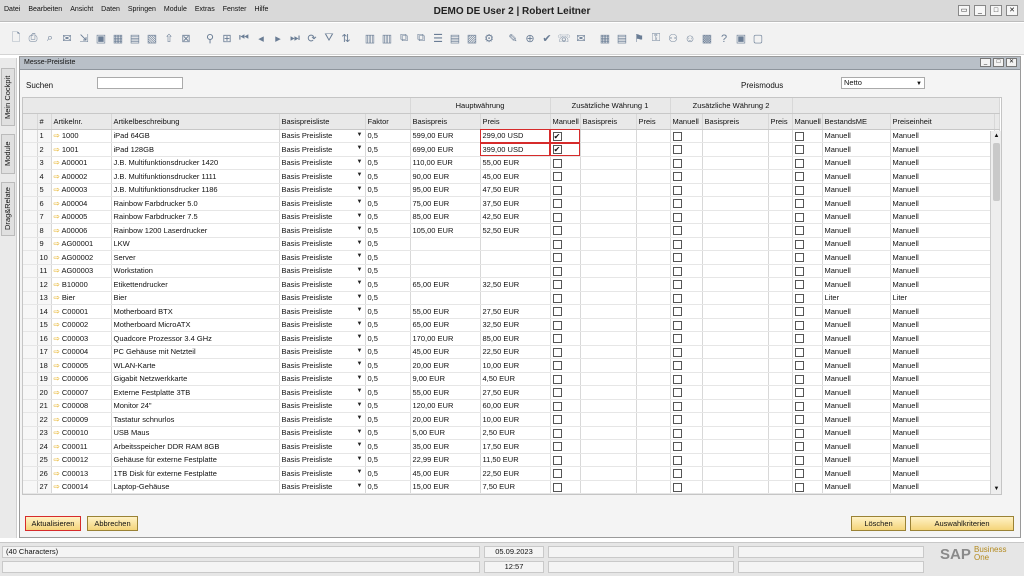 This screenshot has height=576, width=1024. What do you see at coordinates (140, 83) in the screenshot?
I see `search-input` at bounding box center [140, 83].